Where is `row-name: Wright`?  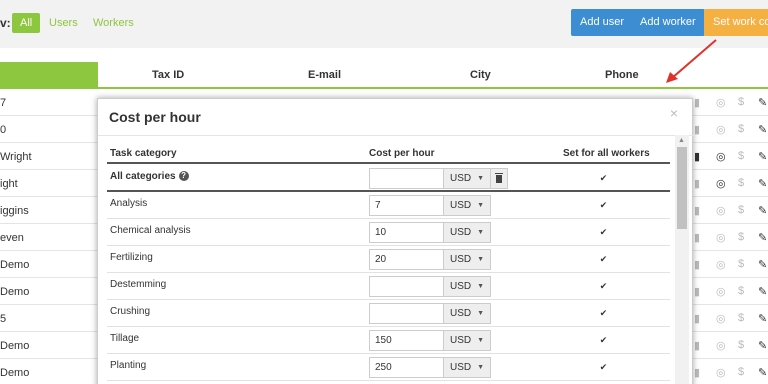 row-name: Wright is located at coordinates (16, 157).